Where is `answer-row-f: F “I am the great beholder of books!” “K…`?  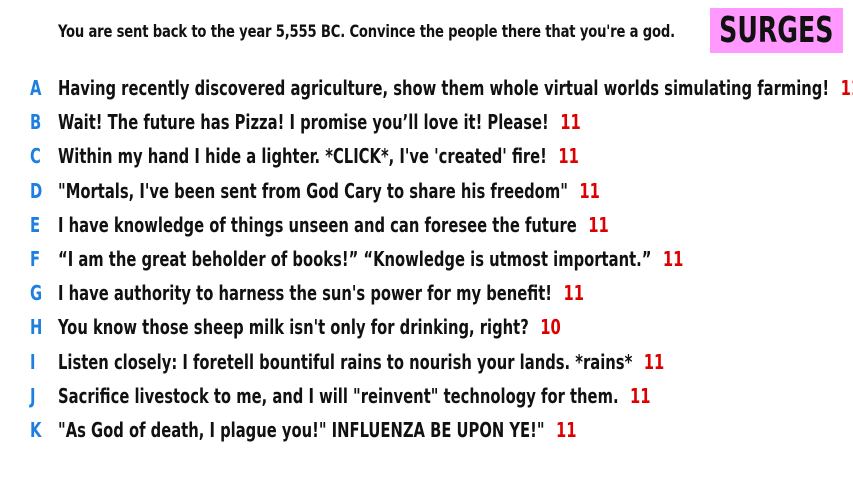 answer-row-f: F “I am the great beholder of books!” “K… is located at coordinates (426, 259).